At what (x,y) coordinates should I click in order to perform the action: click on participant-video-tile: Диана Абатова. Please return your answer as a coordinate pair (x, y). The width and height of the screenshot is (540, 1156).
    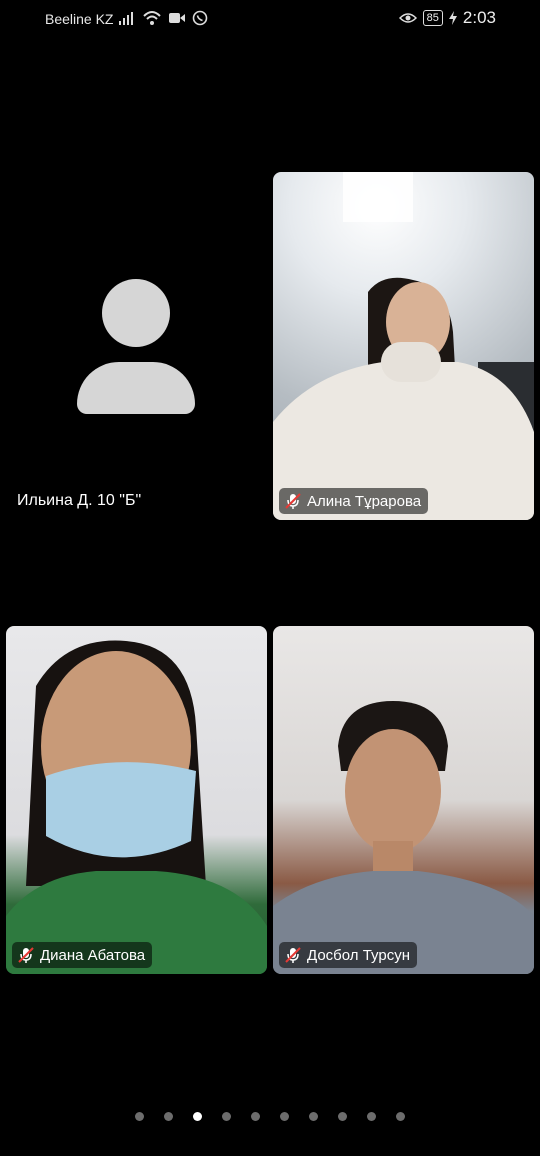
    Looking at the image, I should click on (136, 800).